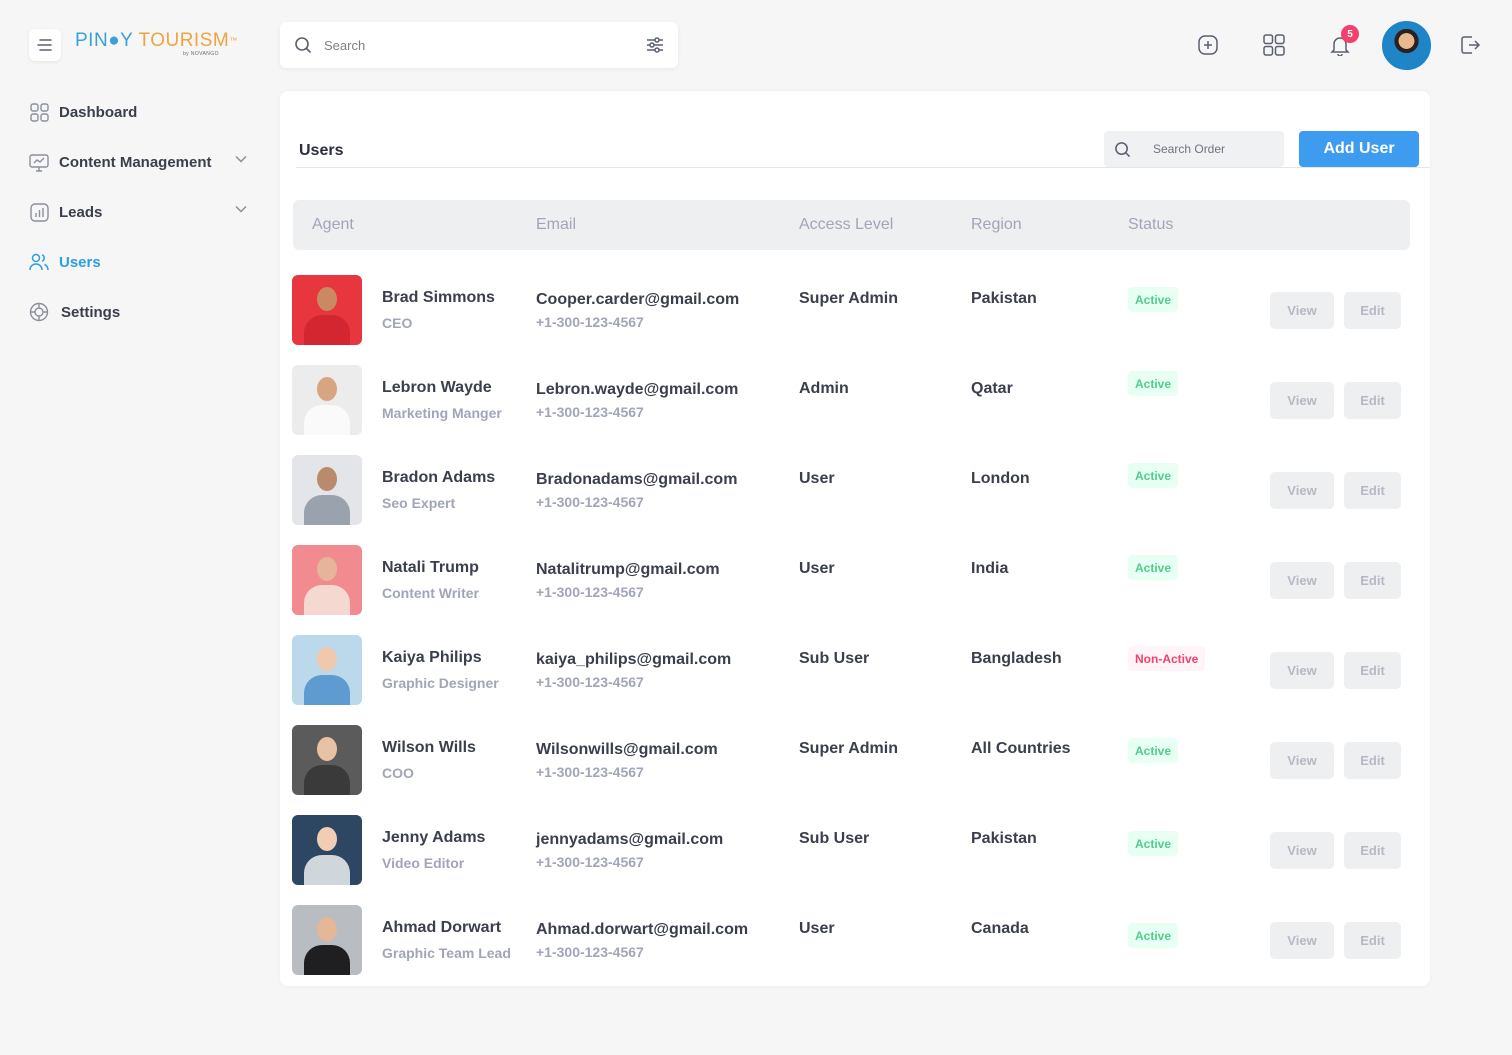 The width and height of the screenshot is (1512, 1055). What do you see at coordinates (430, 568) in the screenshot?
I see `agent-name: Natali Trump` at bounding box center [430, 568].